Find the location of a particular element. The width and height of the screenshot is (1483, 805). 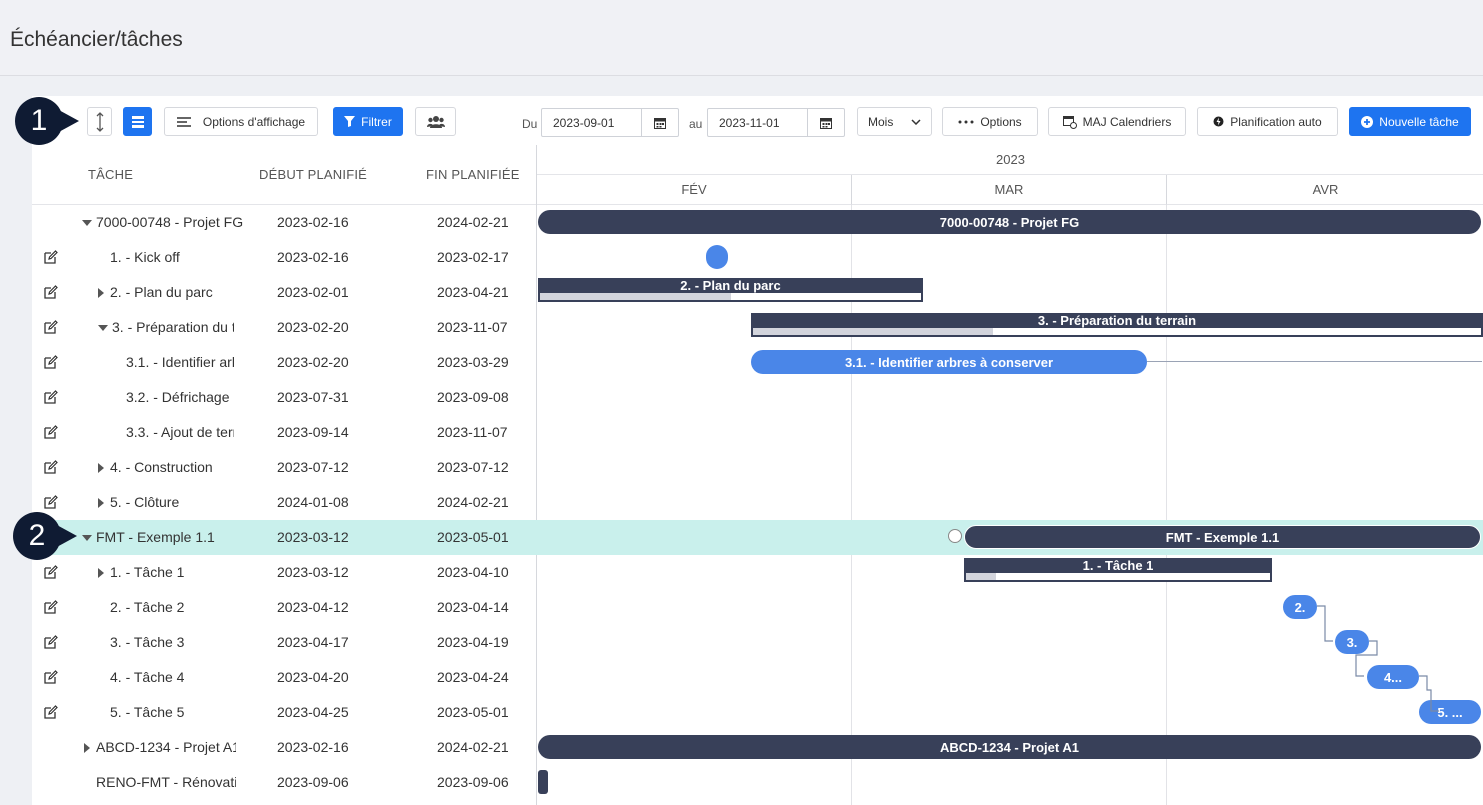

new-task-button: Nouvelle tâche is located at coordinates (1410, 121).